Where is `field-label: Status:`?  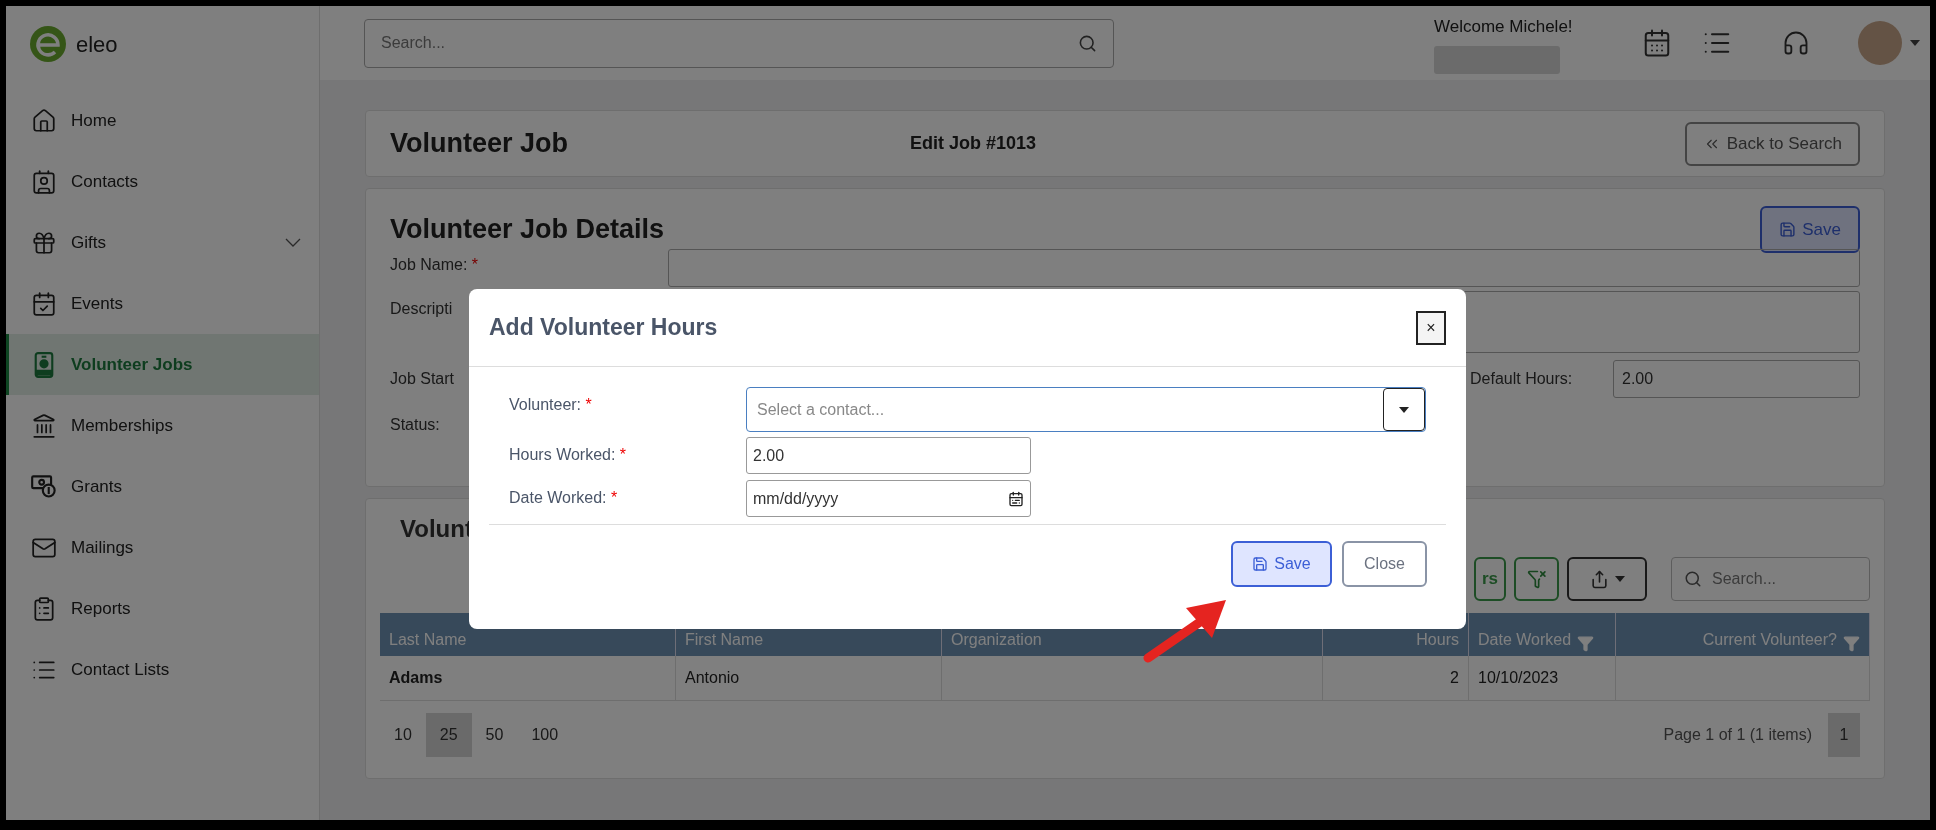 field-label: Status: is located at coordinates (415, 425).